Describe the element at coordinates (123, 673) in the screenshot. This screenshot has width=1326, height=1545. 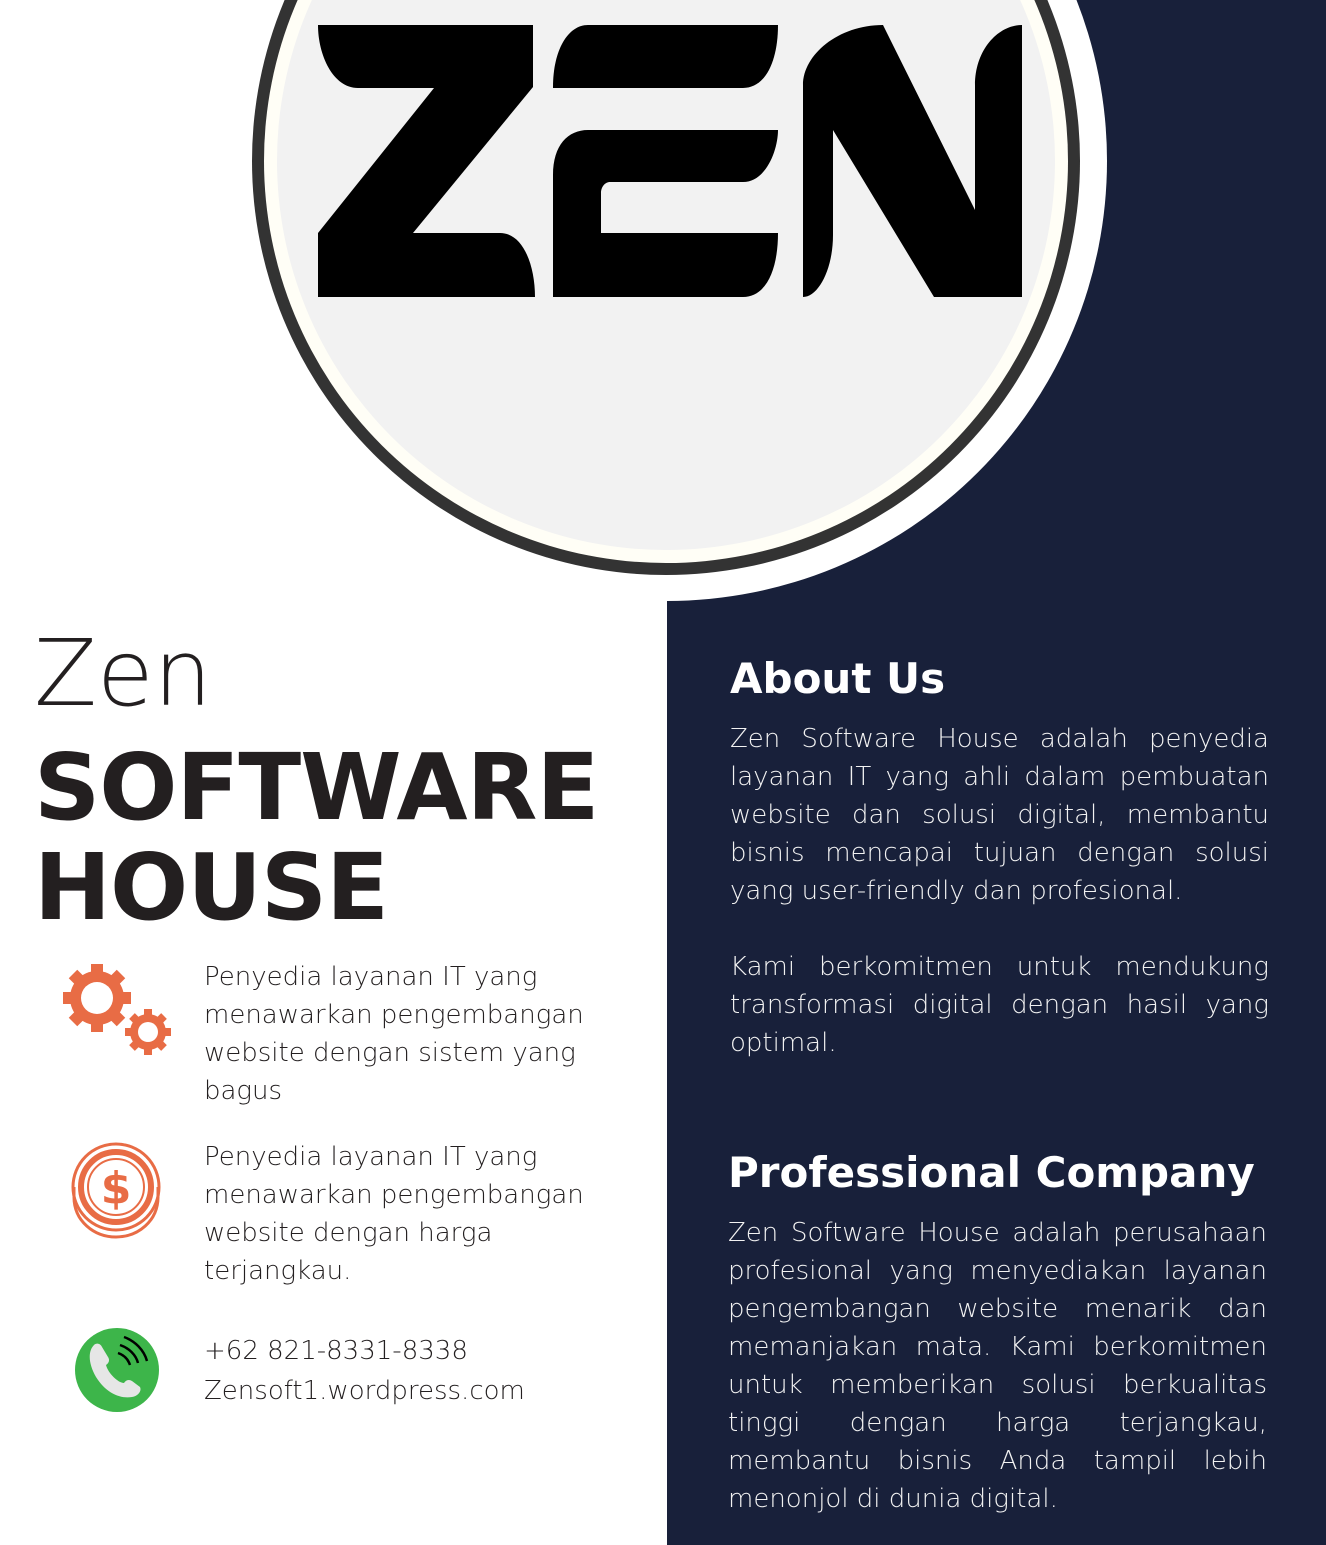
I see `title-zen: Zen` at that location.